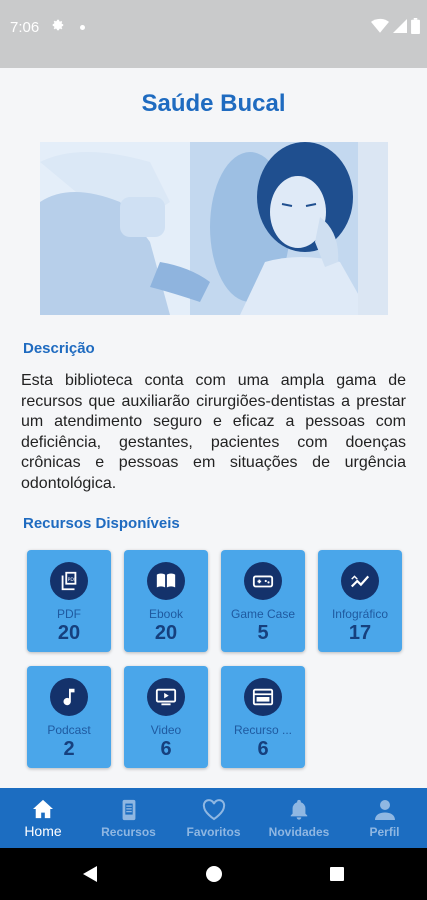  I want to click on resource-count: 5, so click(263, 633).